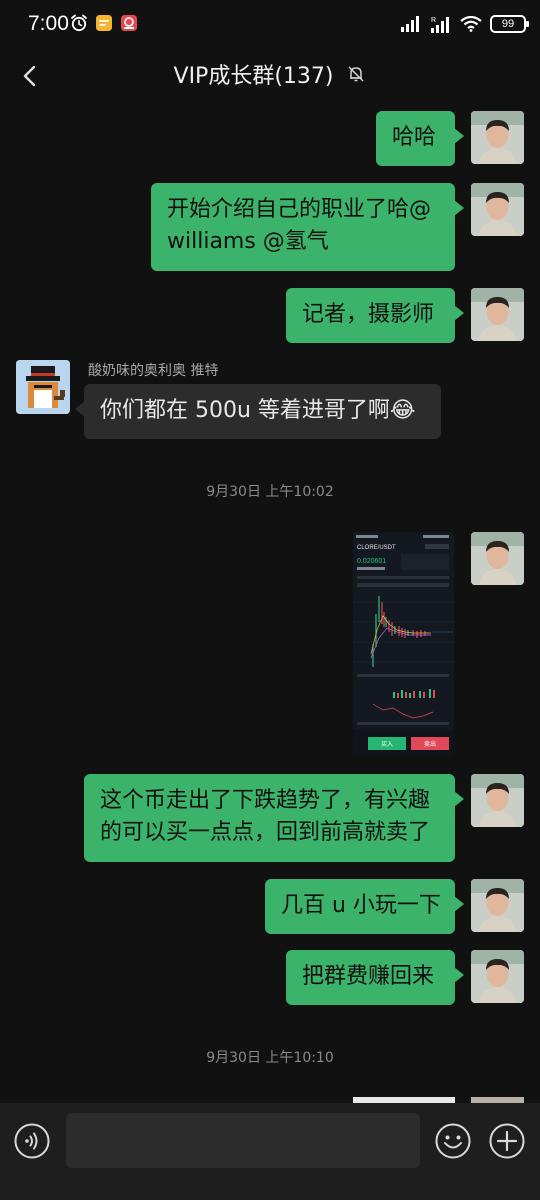  I want to click on message-bubble-other: 你们都在 500u 等着进哥了啊😂, so click(258, 411).